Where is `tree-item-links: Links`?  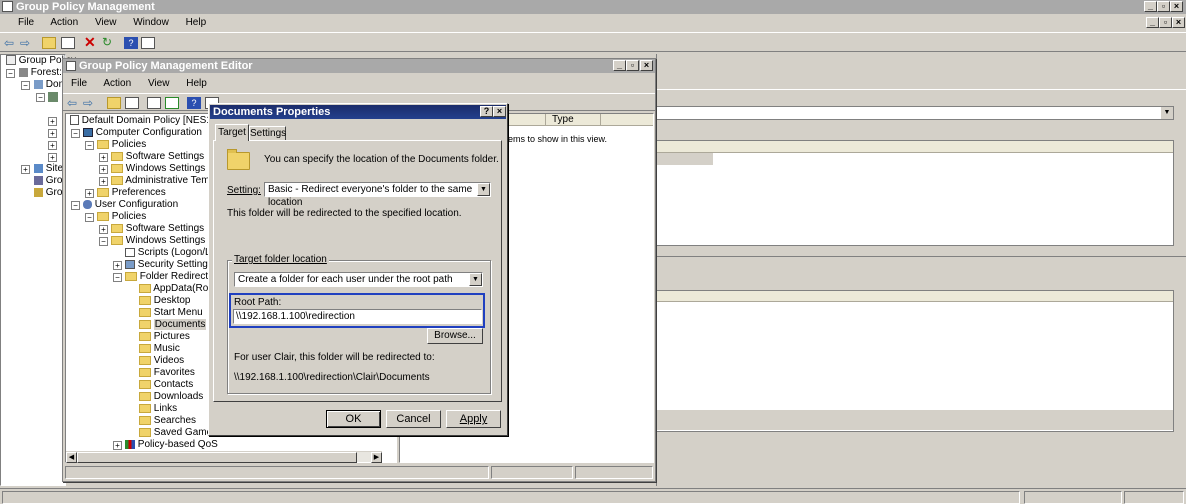 tree-item-links: Links is located at coordinates (158, 409).